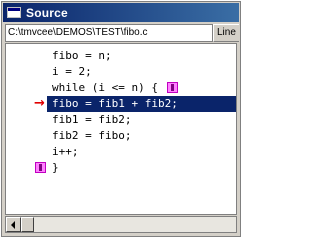 The width and height of the screenshot is (320, 241). I want to click on code-line: i = 2;, so click(121, 72).